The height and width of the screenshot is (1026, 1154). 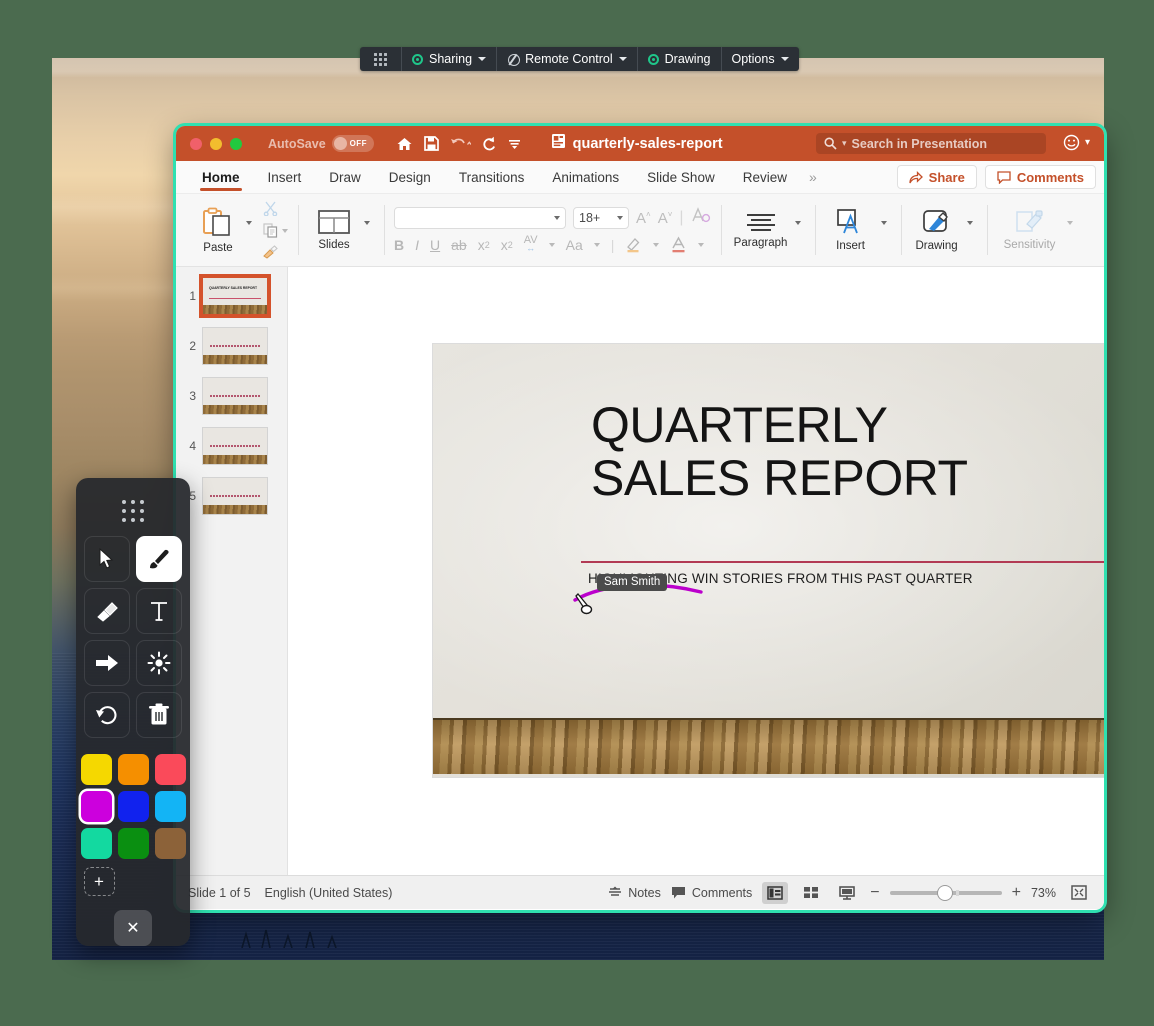 I want to click on font-name-input, so click(x=480, y=218).